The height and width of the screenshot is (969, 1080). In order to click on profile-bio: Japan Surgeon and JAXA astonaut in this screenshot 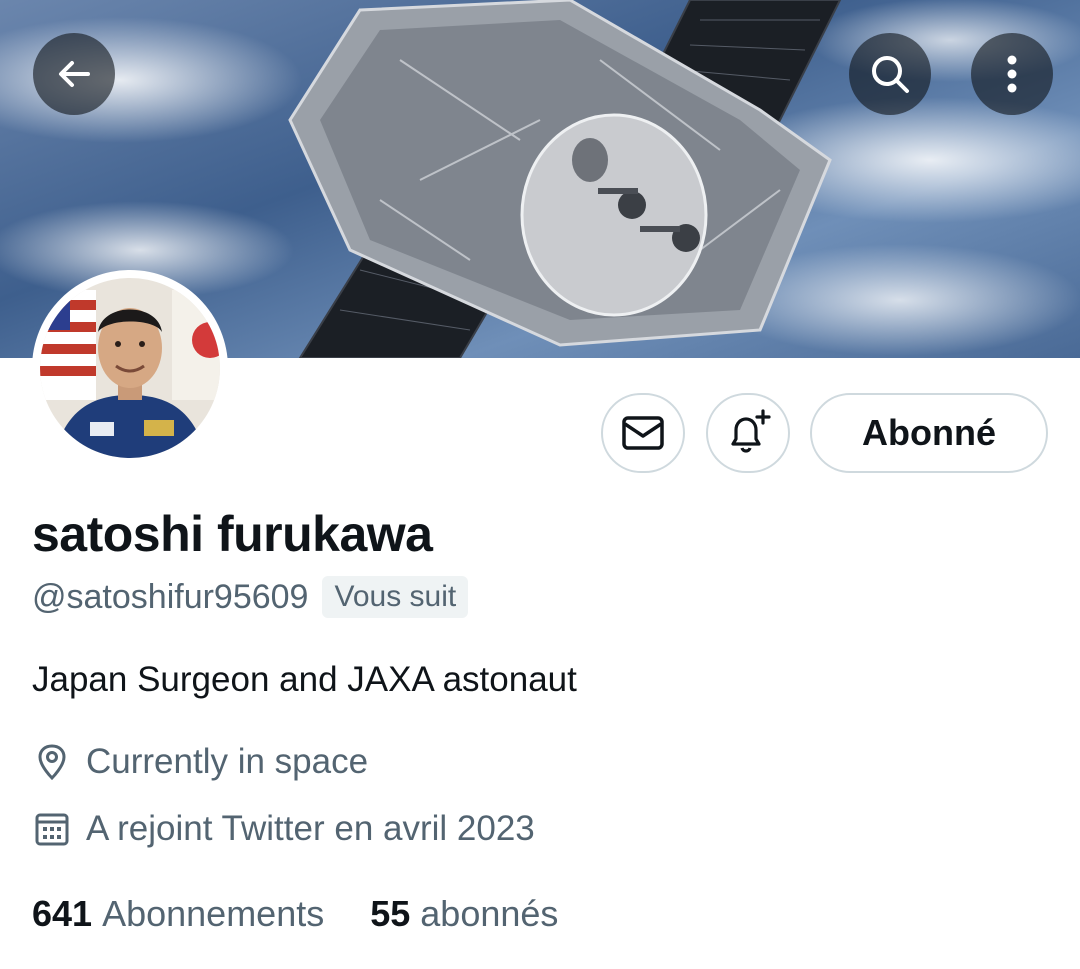, I will do `click(304, 679)`.